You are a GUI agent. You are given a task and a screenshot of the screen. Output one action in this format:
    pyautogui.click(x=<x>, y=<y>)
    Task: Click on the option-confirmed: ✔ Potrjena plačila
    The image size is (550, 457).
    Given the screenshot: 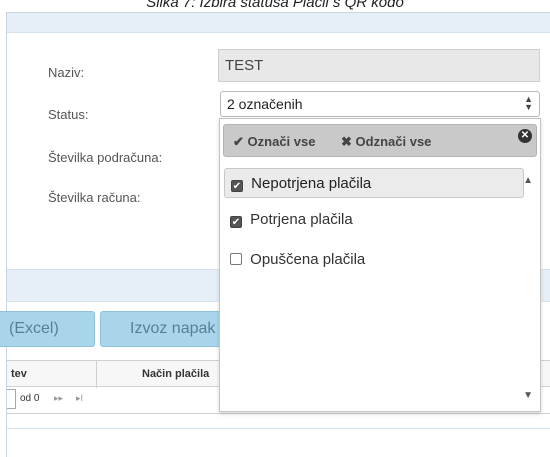 What is the action you would take?
    pyautogui.click(x=374, y=220)
    